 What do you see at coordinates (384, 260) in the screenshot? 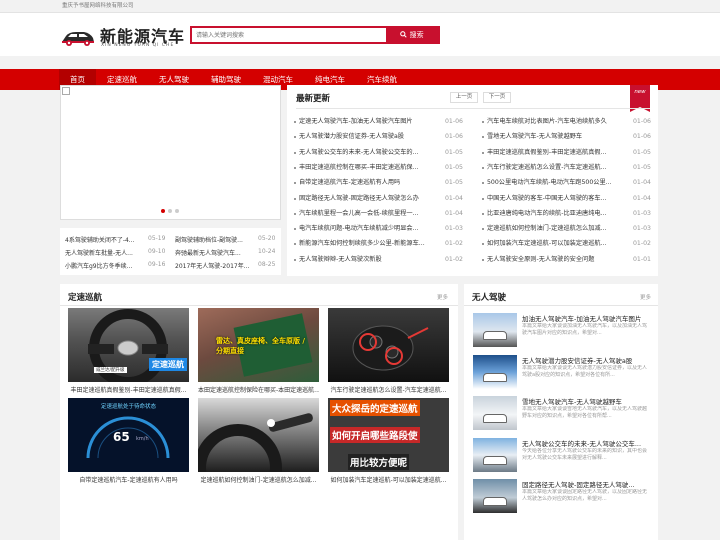
I see `list-item: 无人驾驶辫辫-无人驾驶次新股 01-02` at bounding box center [384, 260].